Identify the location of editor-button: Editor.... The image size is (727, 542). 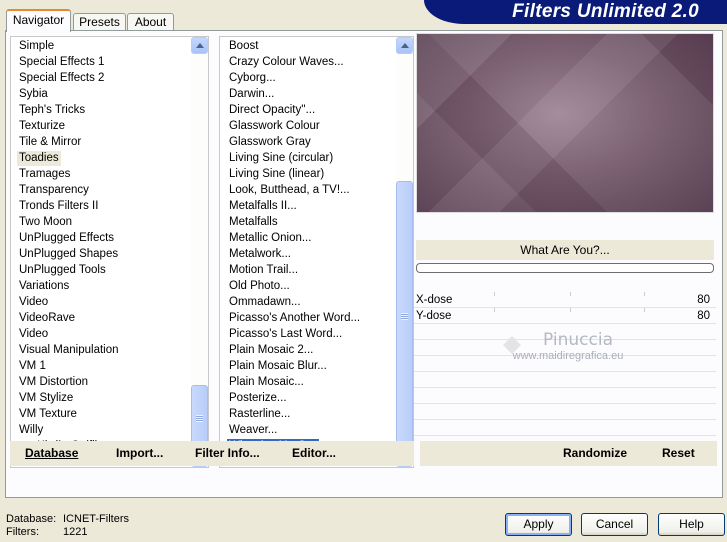
(314, 453).